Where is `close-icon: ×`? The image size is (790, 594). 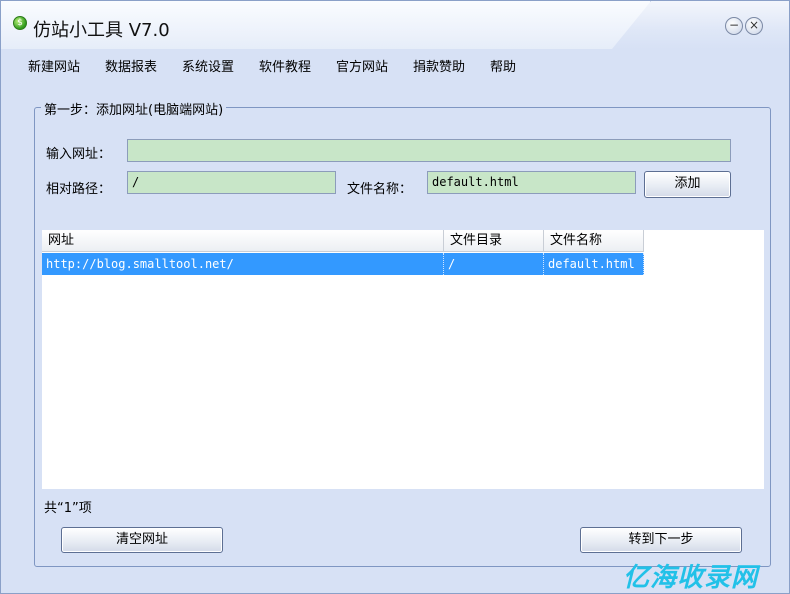
close-icon: × is located at coordinates (754, 26).